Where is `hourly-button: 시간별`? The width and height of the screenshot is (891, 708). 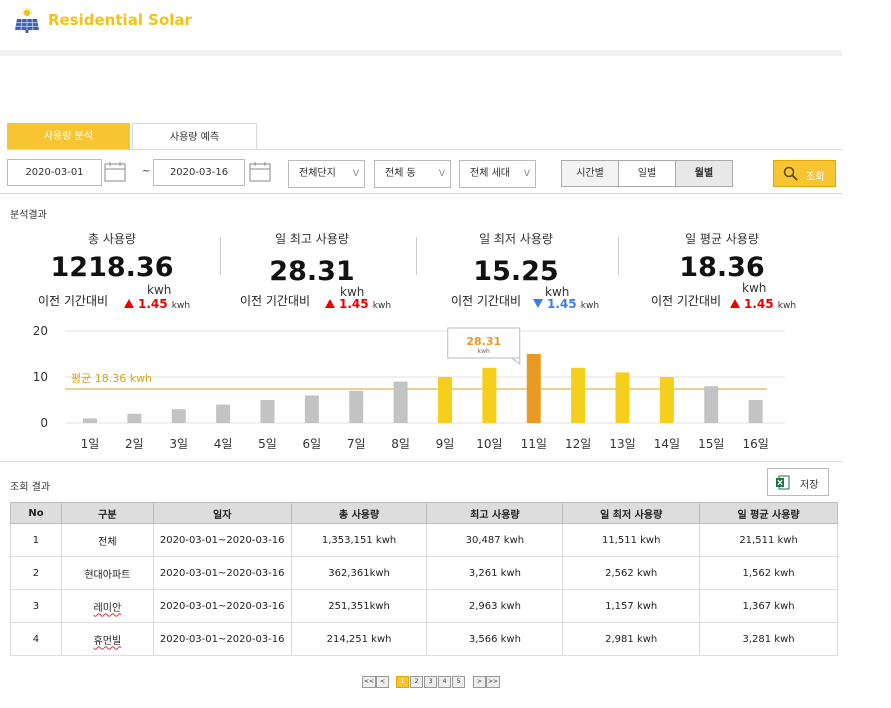 hourly-button: 시간별 is located at coordinates (590, 173).